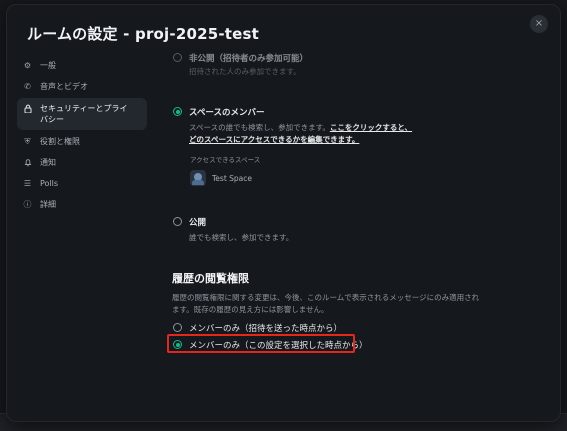 The image size is (567, 431). I want to click on radio-space-members, so click(177, 111).